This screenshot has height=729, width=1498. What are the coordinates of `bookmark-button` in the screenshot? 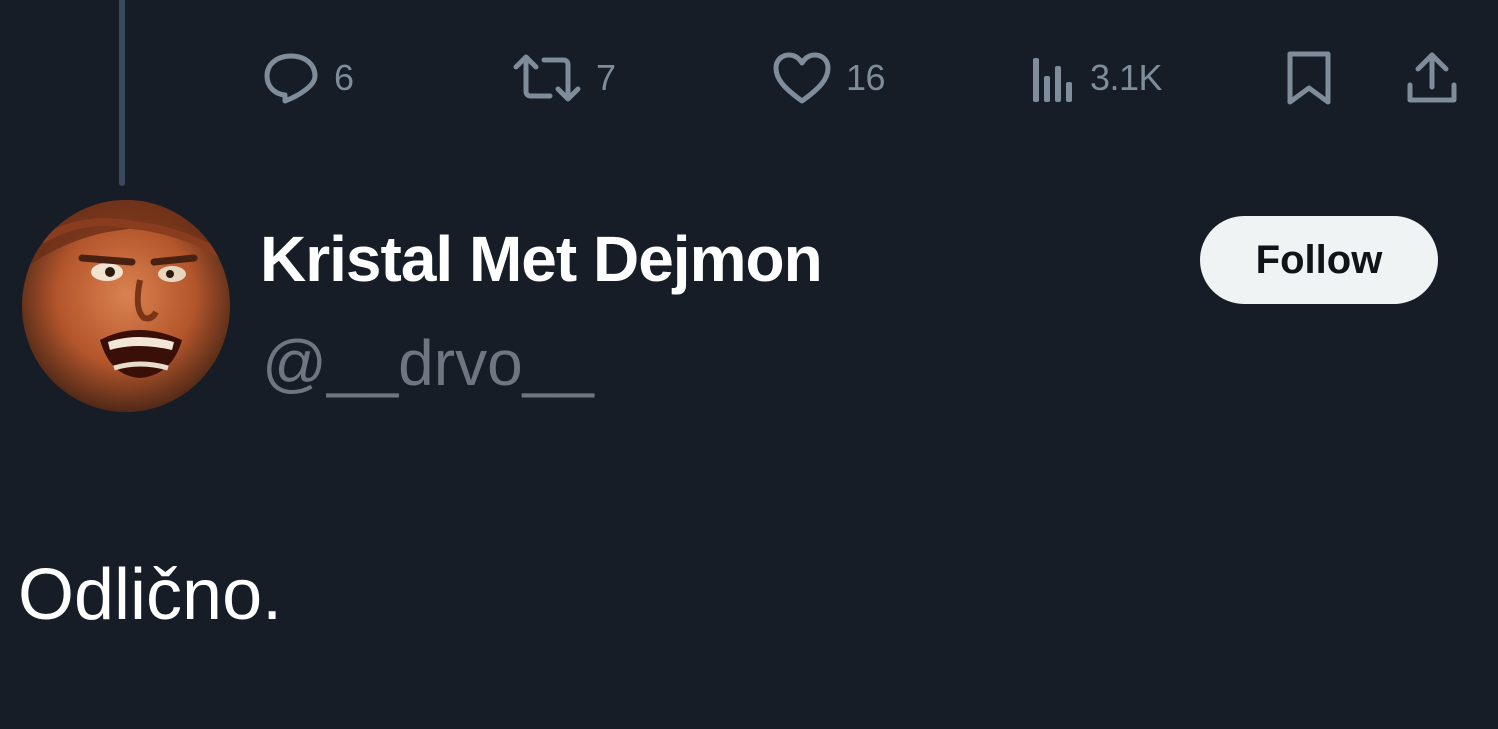 It's located at (1309, 78).